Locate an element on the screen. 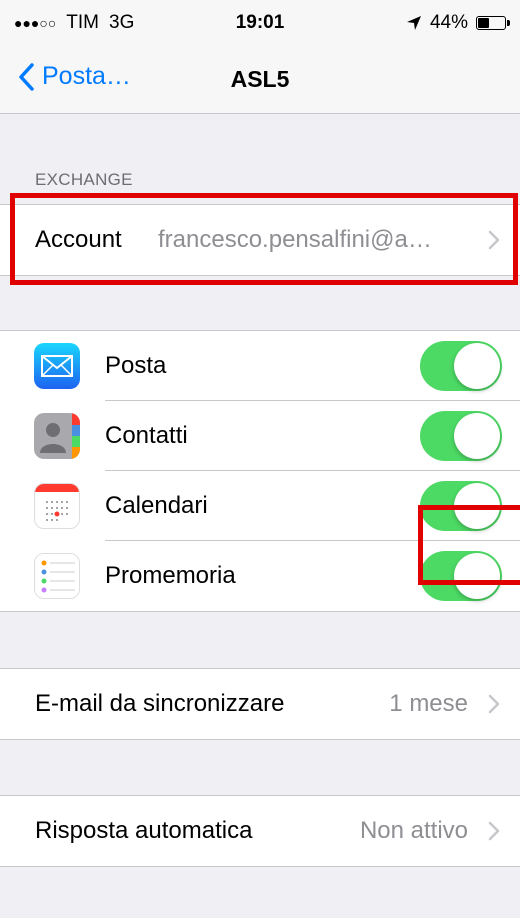 The height and width of the screenshot is (918, 520). battery-icon is located at coordinates (493, 23).